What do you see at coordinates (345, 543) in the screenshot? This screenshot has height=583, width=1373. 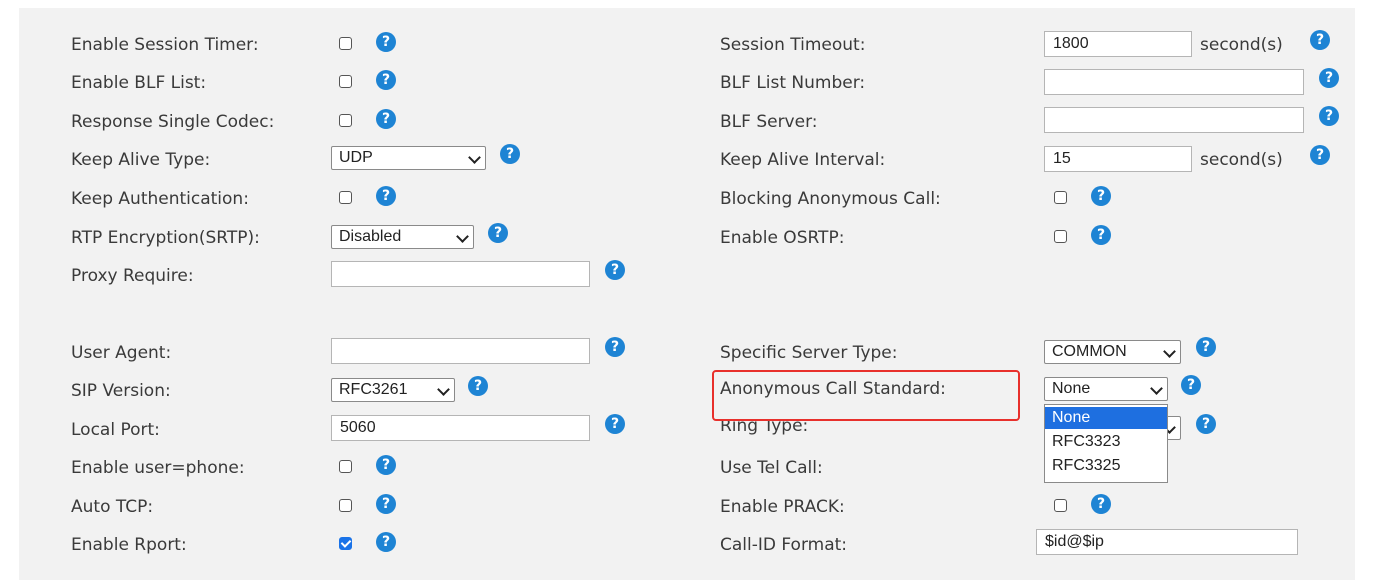 I see `enable-rport-checkbox` at bounding box center [345, 543].